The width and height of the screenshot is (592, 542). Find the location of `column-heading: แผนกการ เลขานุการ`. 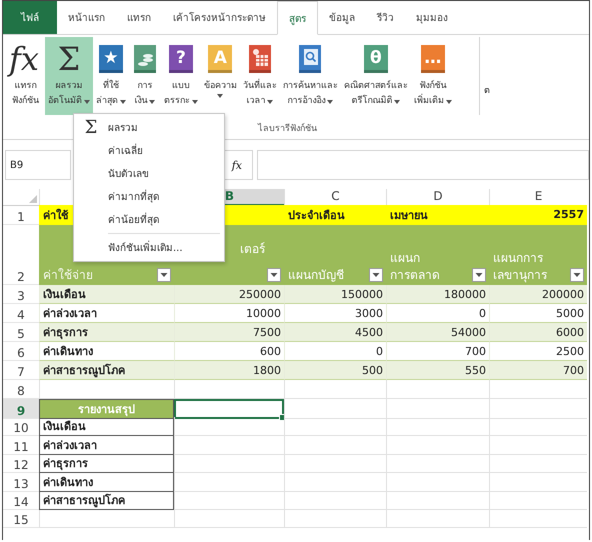

column-heading: แผนกการ เลขานุการ is located at coordinates (520, 267).